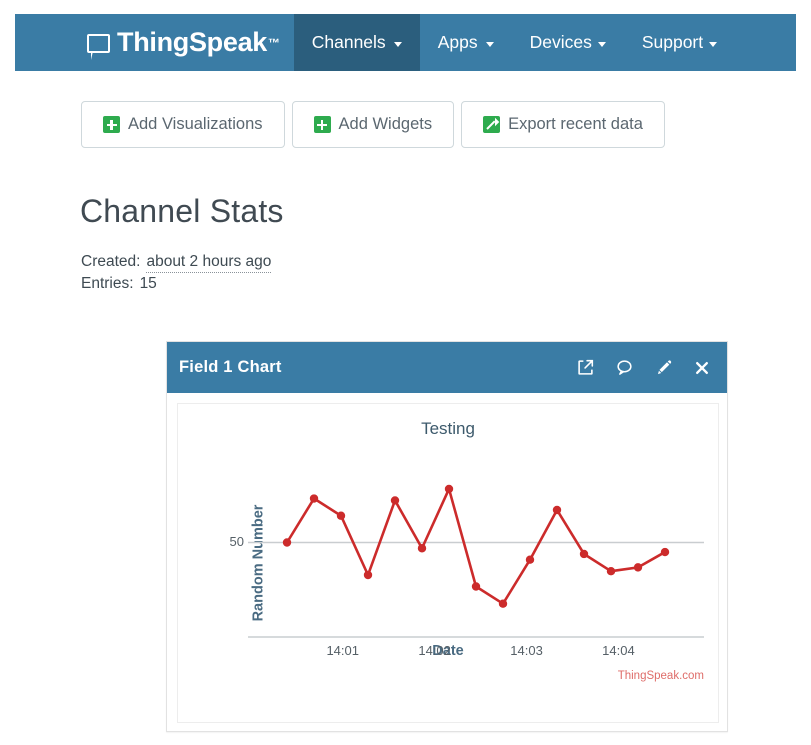  Describe the element at coordinates (643, 368) in the screenshot. I see `panel-icon-group` at that location.